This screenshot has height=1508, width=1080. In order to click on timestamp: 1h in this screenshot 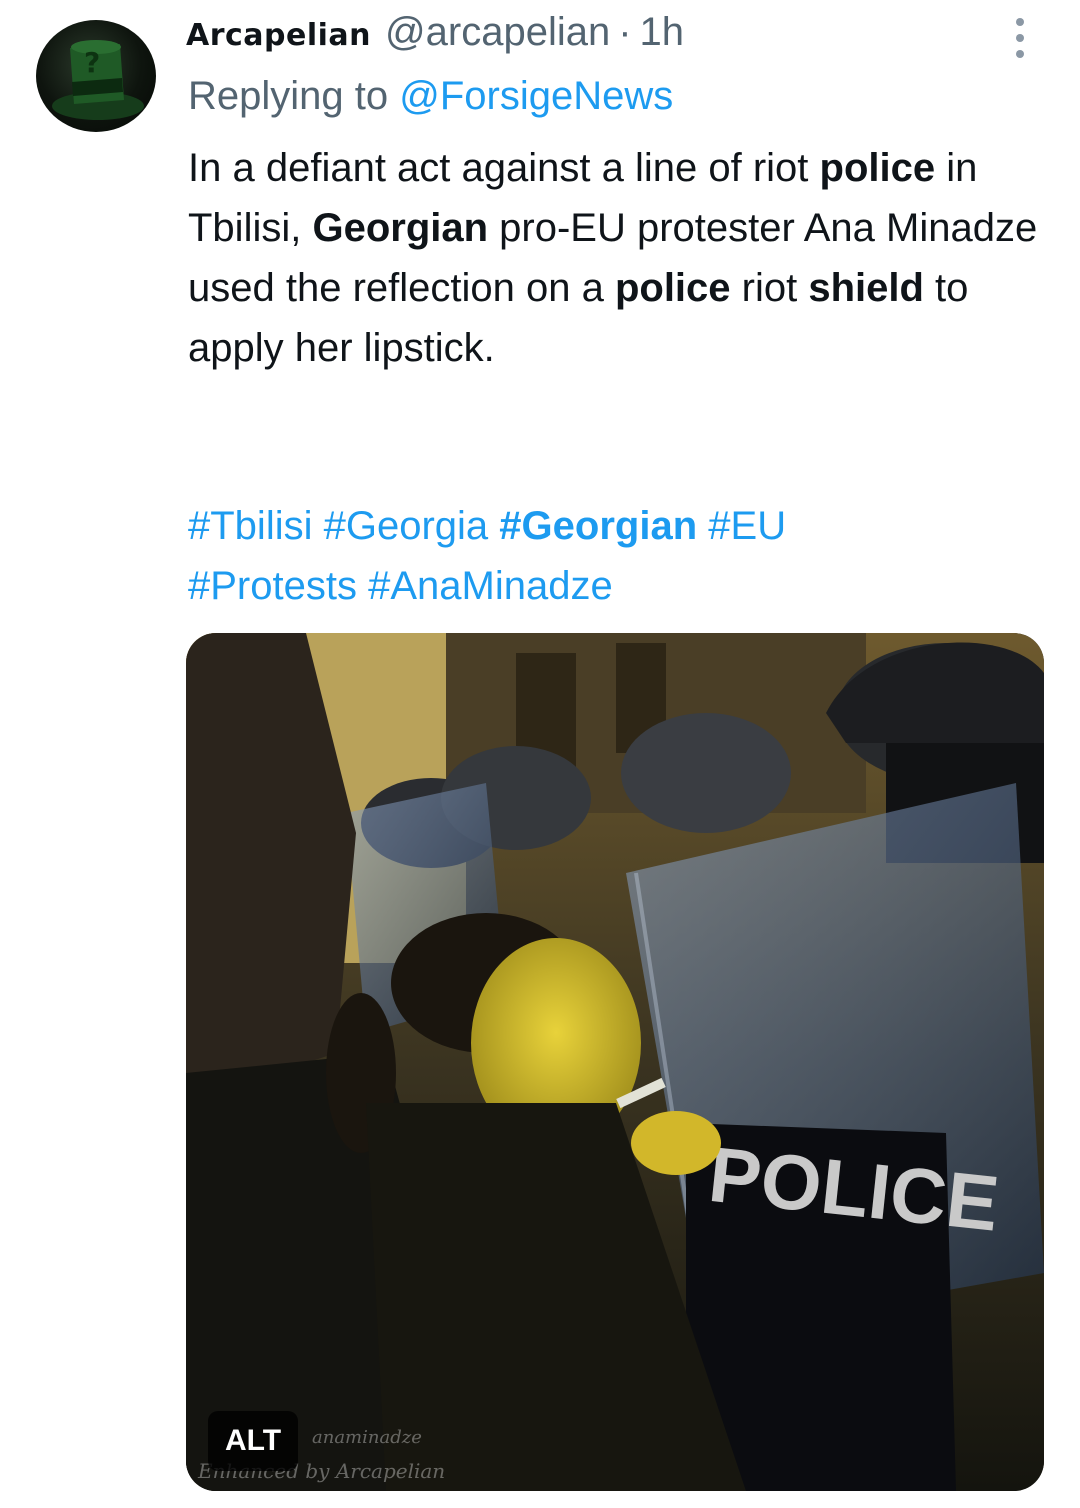, I will do `click(662, 32)`.